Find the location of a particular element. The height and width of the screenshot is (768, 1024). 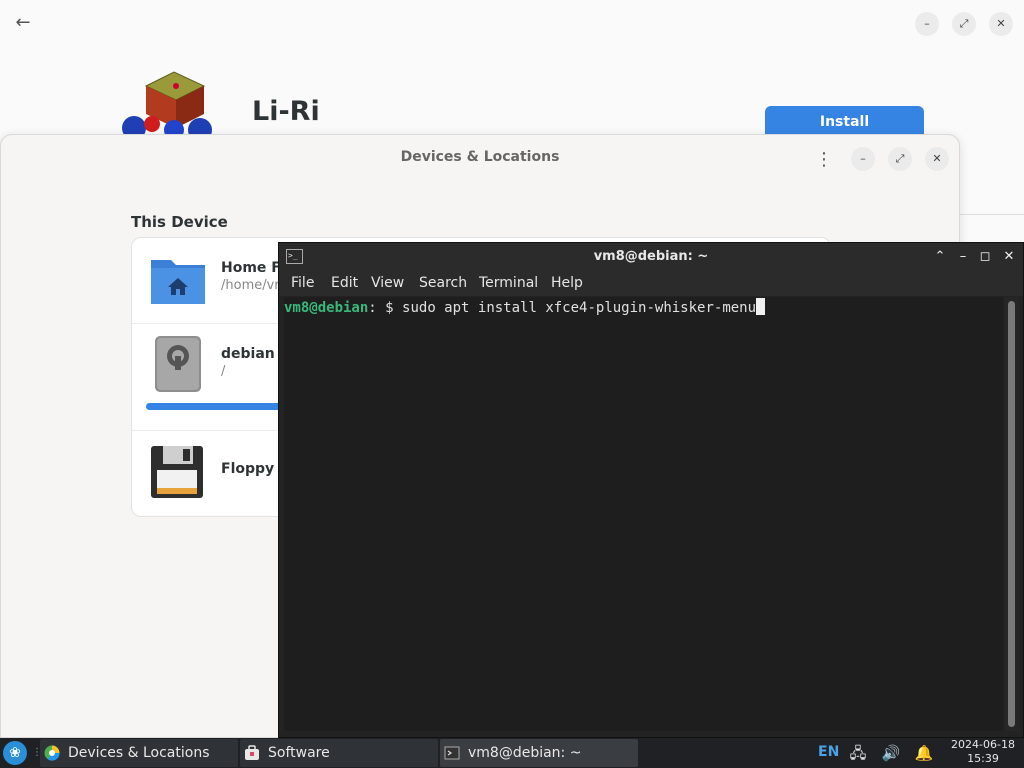

terminal-titlebar: >_ vm8@debian: ~ ⌃ – ◻ ✕ is located at coordinates (651, 257).